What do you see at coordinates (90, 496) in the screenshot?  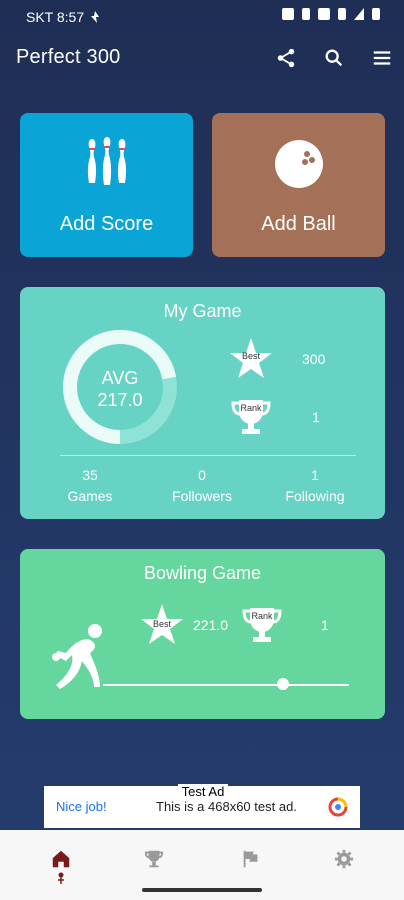 I see `games-label: Games` at bounding box center [90, 496].